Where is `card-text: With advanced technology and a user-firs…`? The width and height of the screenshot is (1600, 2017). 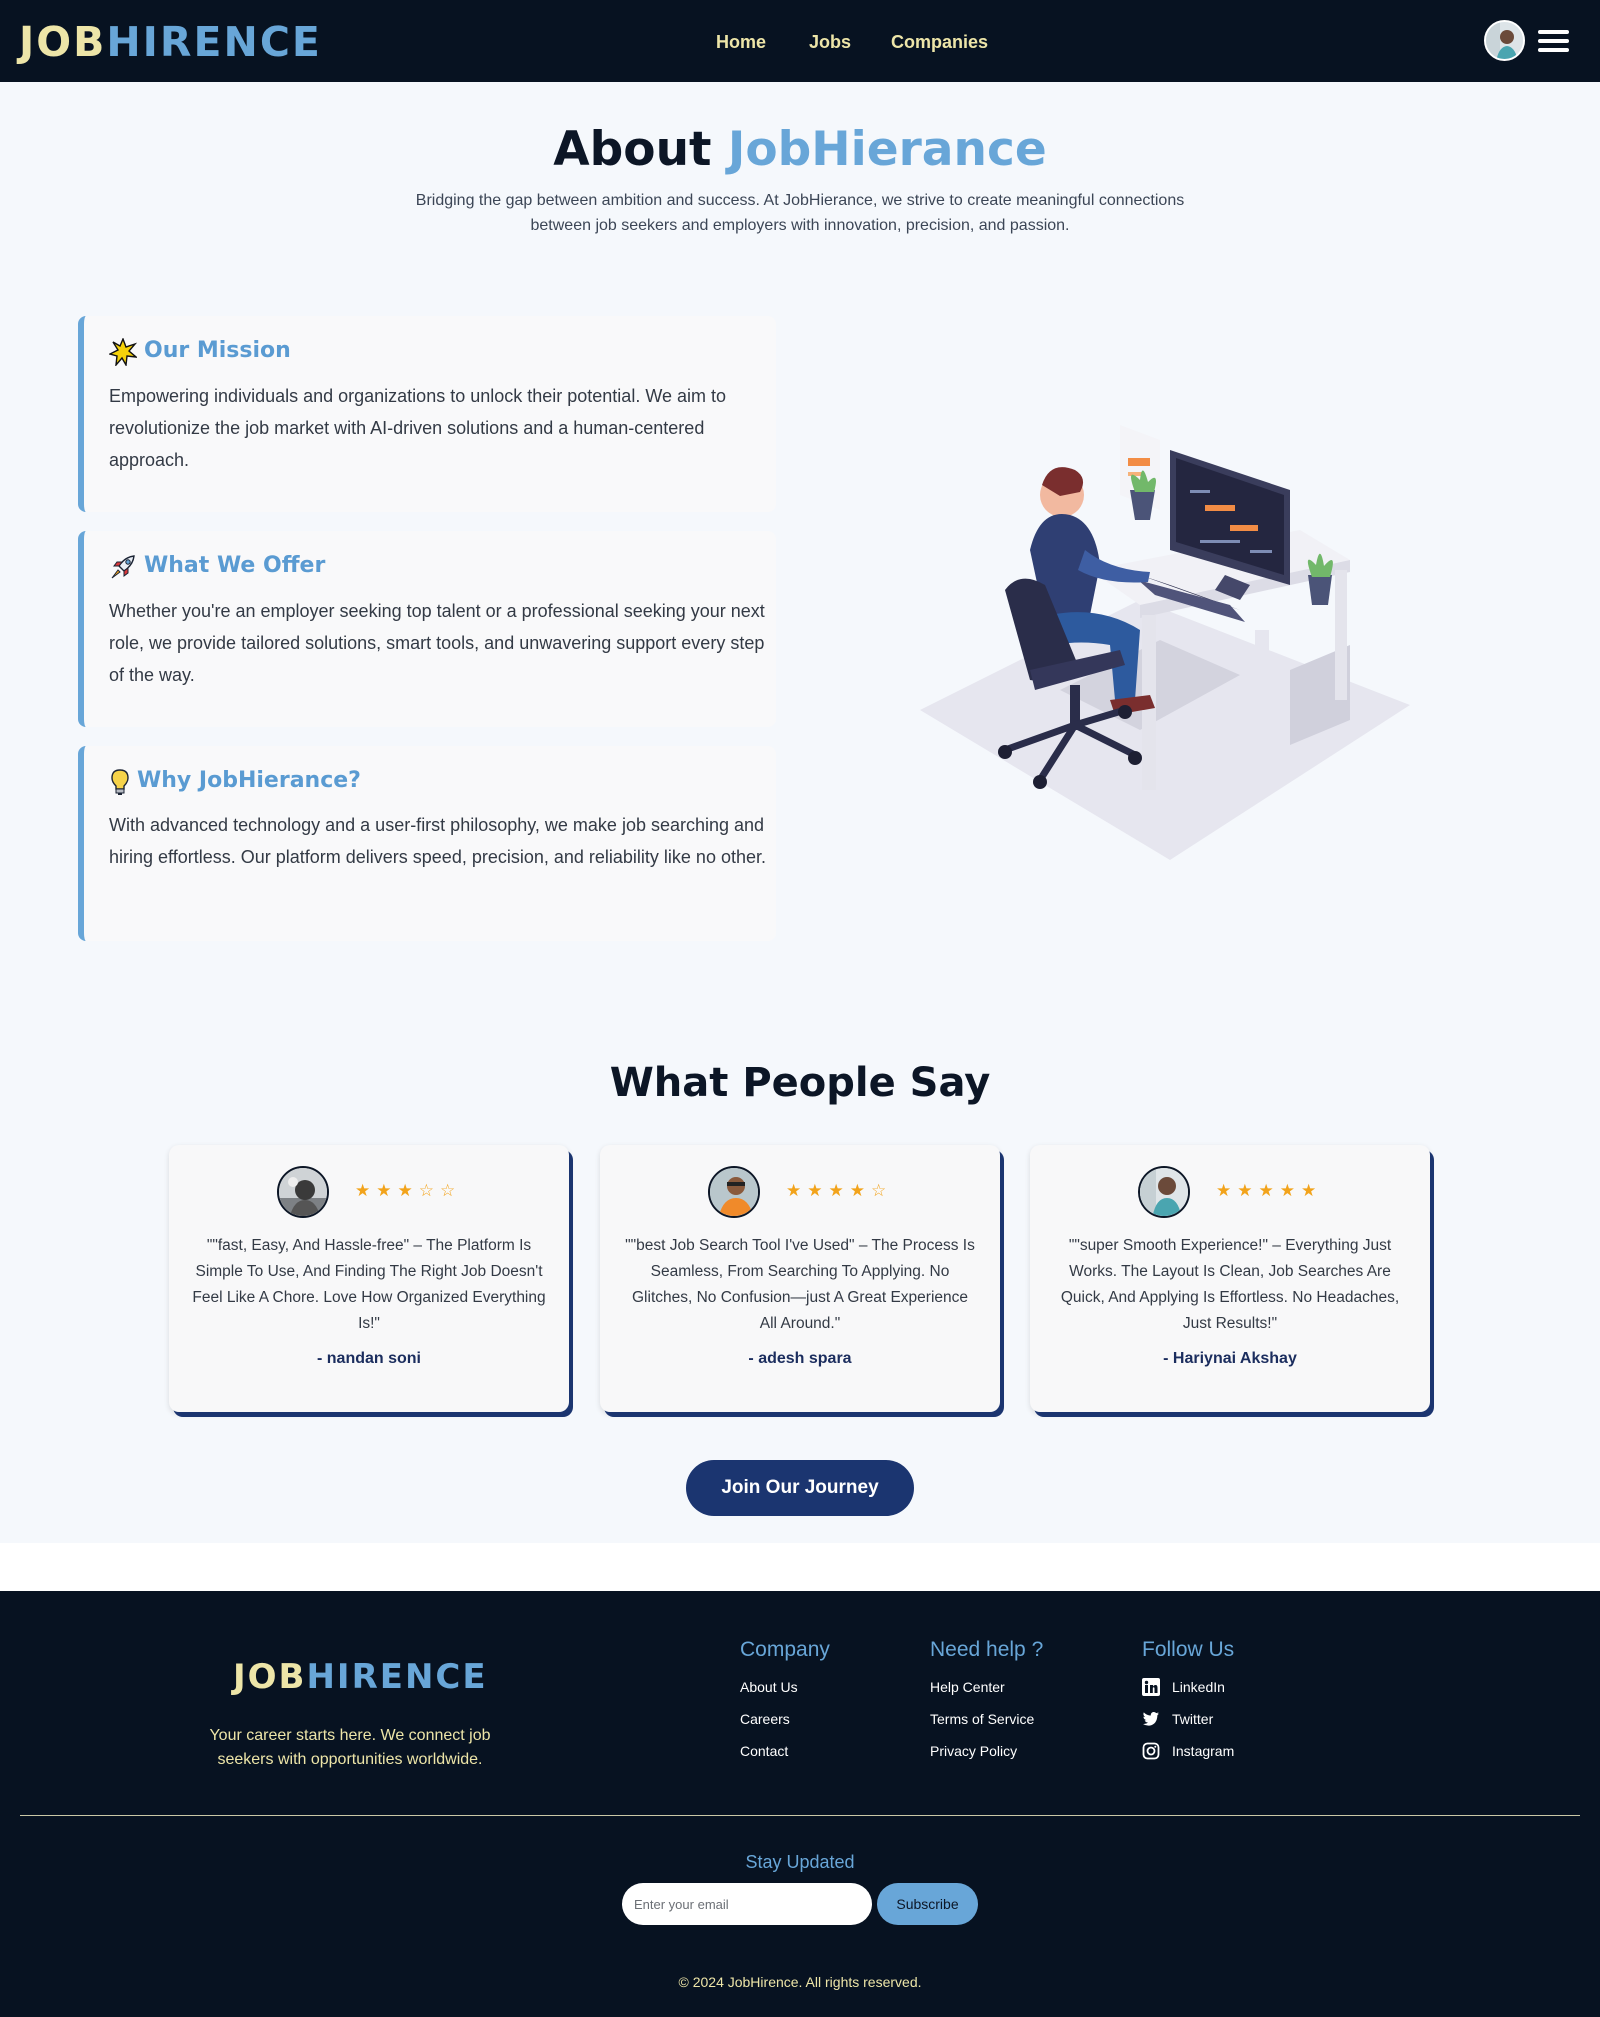
card-text: With advanced technology and a user-firs… is located at coordinates (437, 841).